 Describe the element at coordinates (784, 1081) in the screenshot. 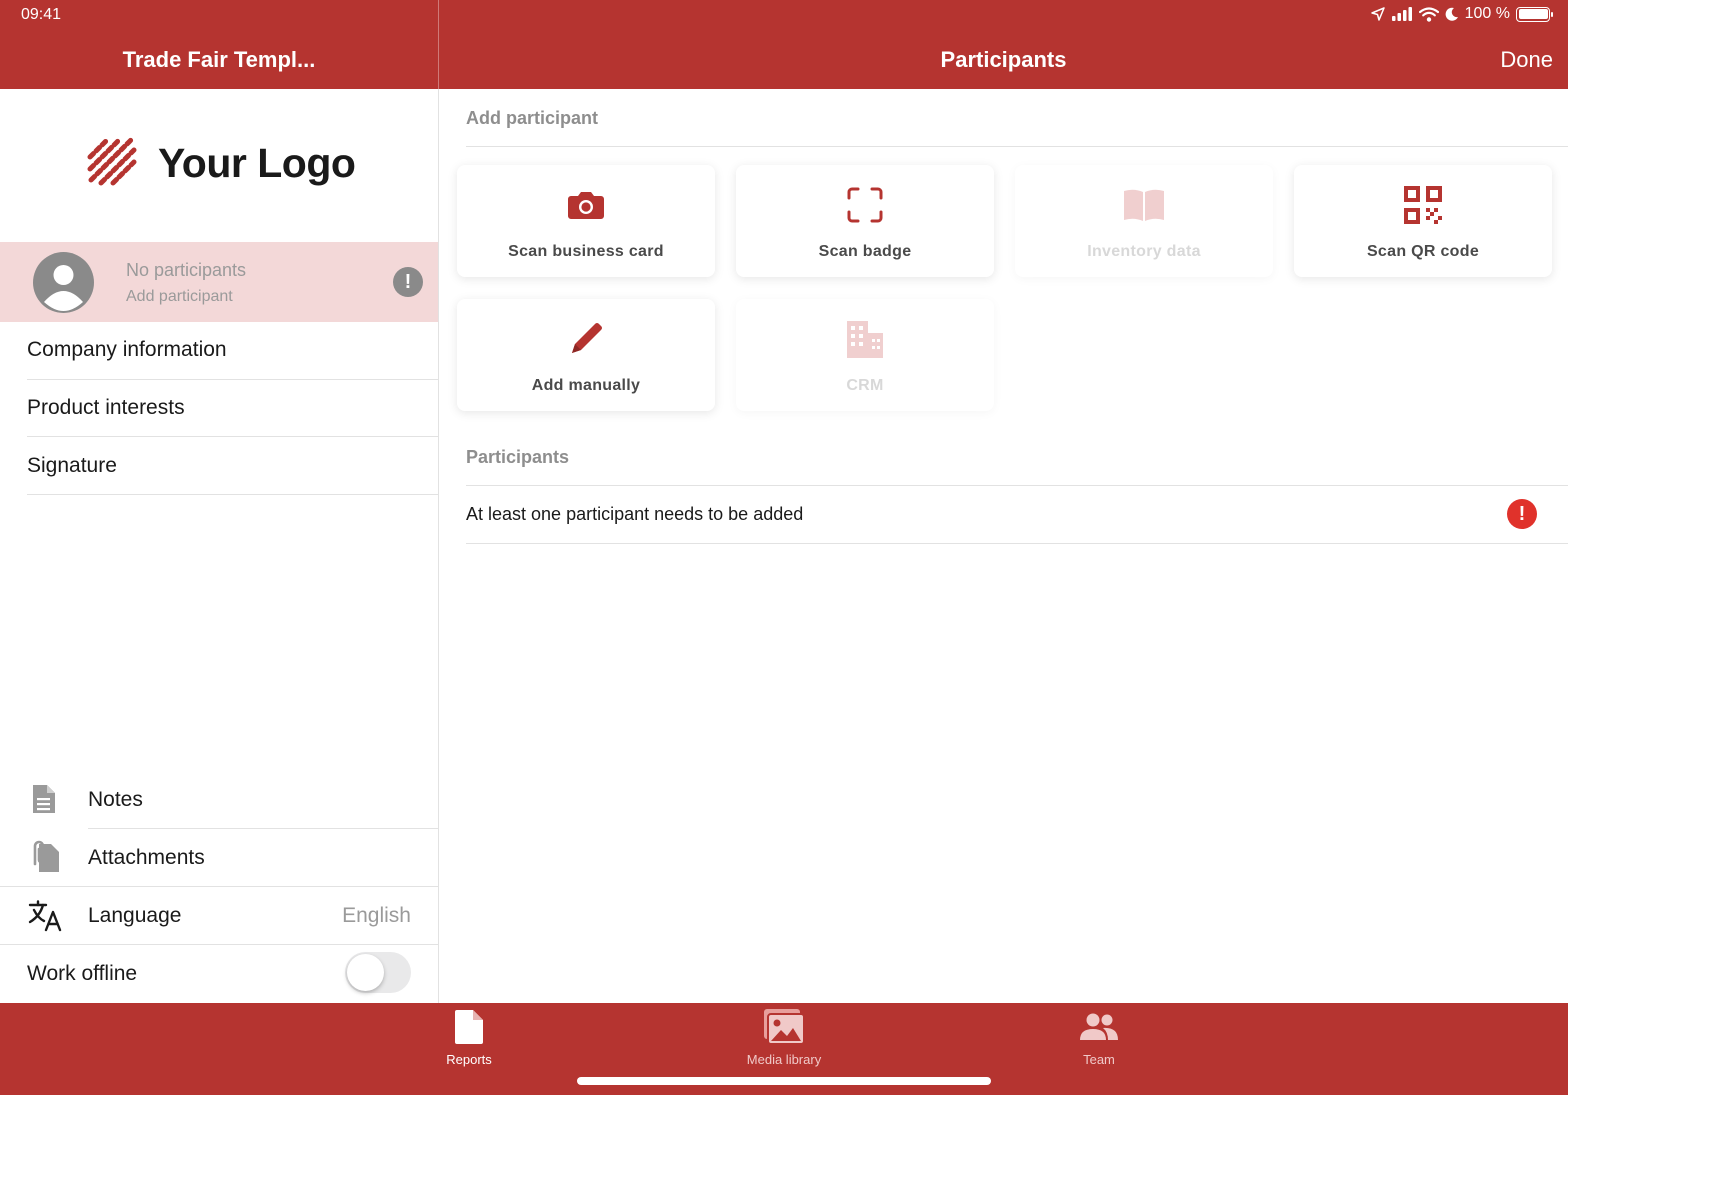

I see `home-indicator` at that location.